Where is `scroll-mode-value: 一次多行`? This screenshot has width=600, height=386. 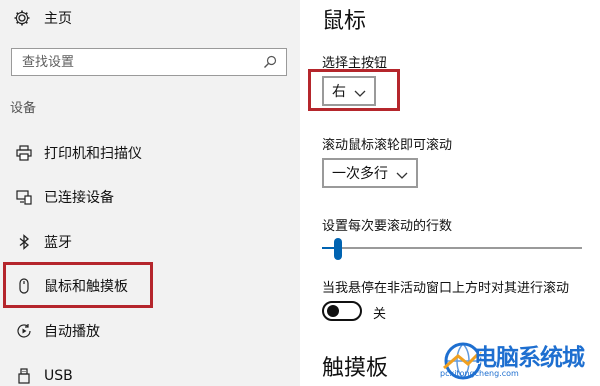 scroll-mode-value: 一次多行 is located at coordinates (360, 174).